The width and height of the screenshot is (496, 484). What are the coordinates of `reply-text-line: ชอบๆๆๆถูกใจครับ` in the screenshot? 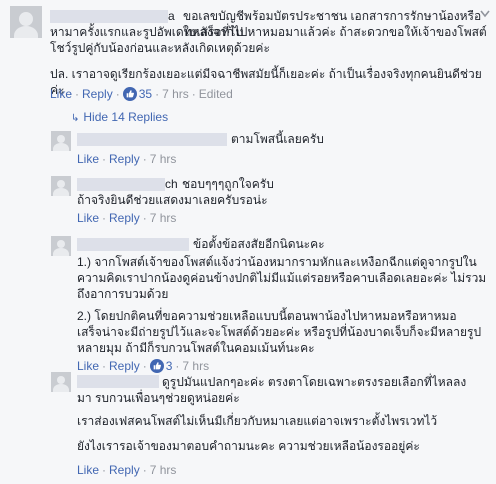 It's located at (228, 184).